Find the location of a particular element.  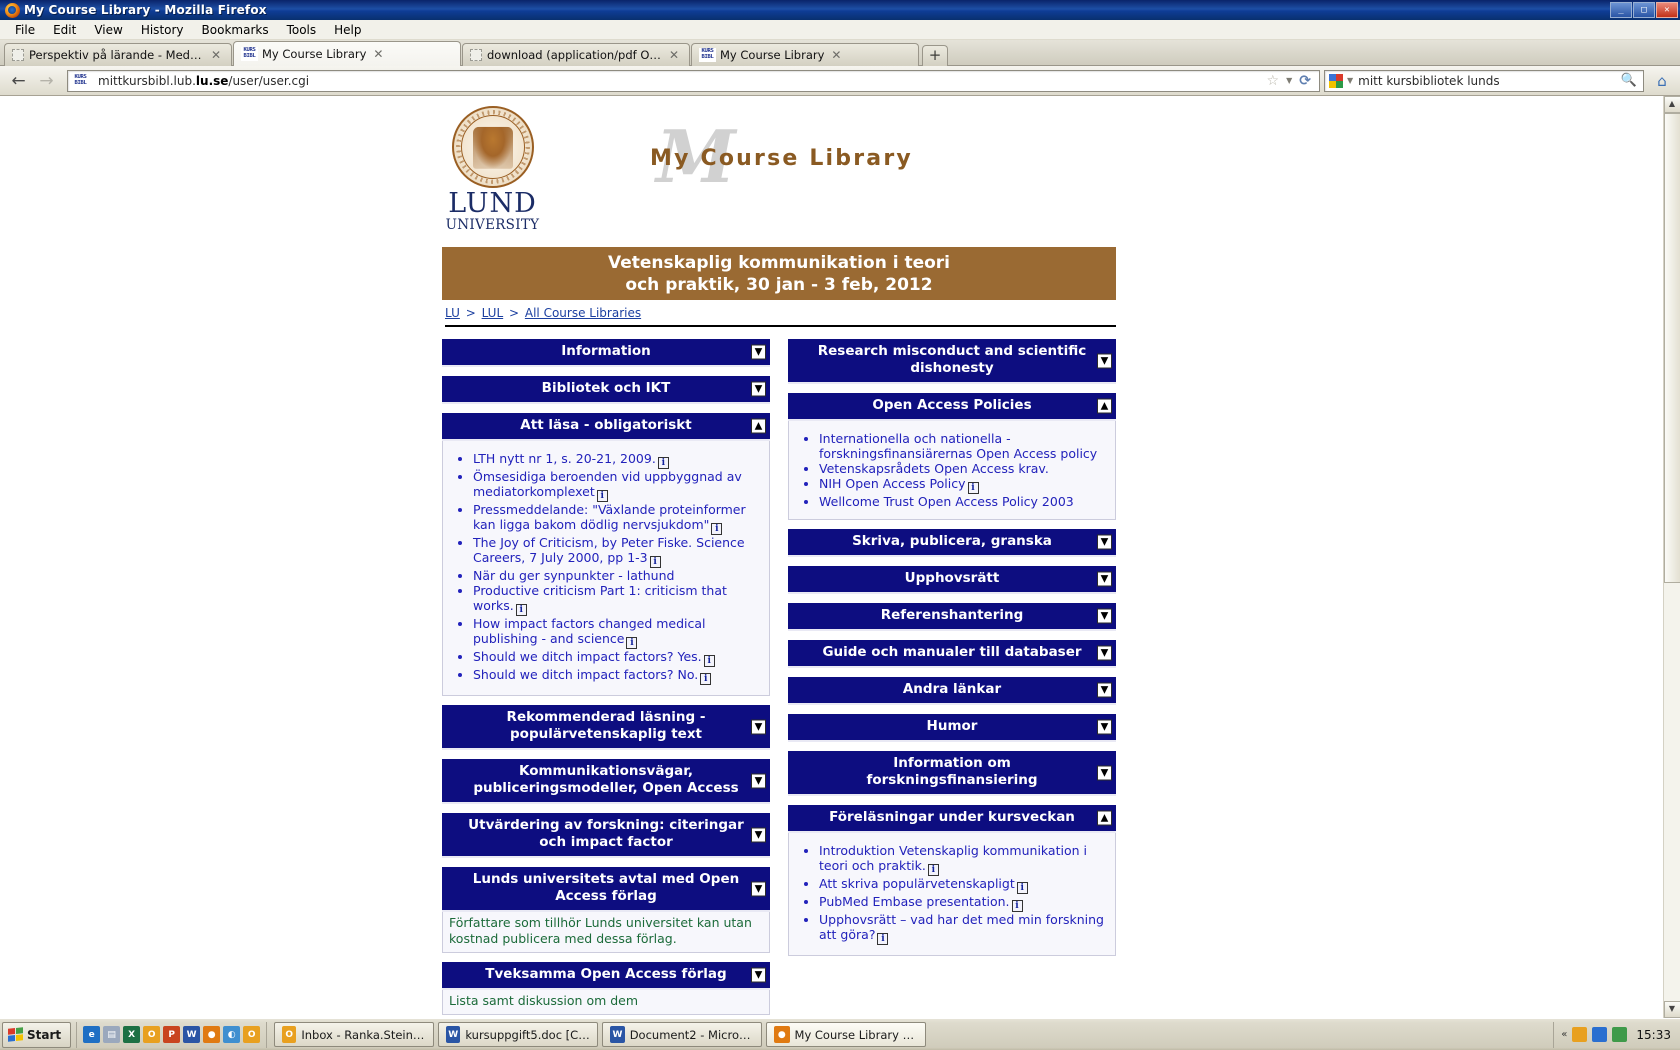

reload-icon: ⟳ is located at coordinates (1305, 81).